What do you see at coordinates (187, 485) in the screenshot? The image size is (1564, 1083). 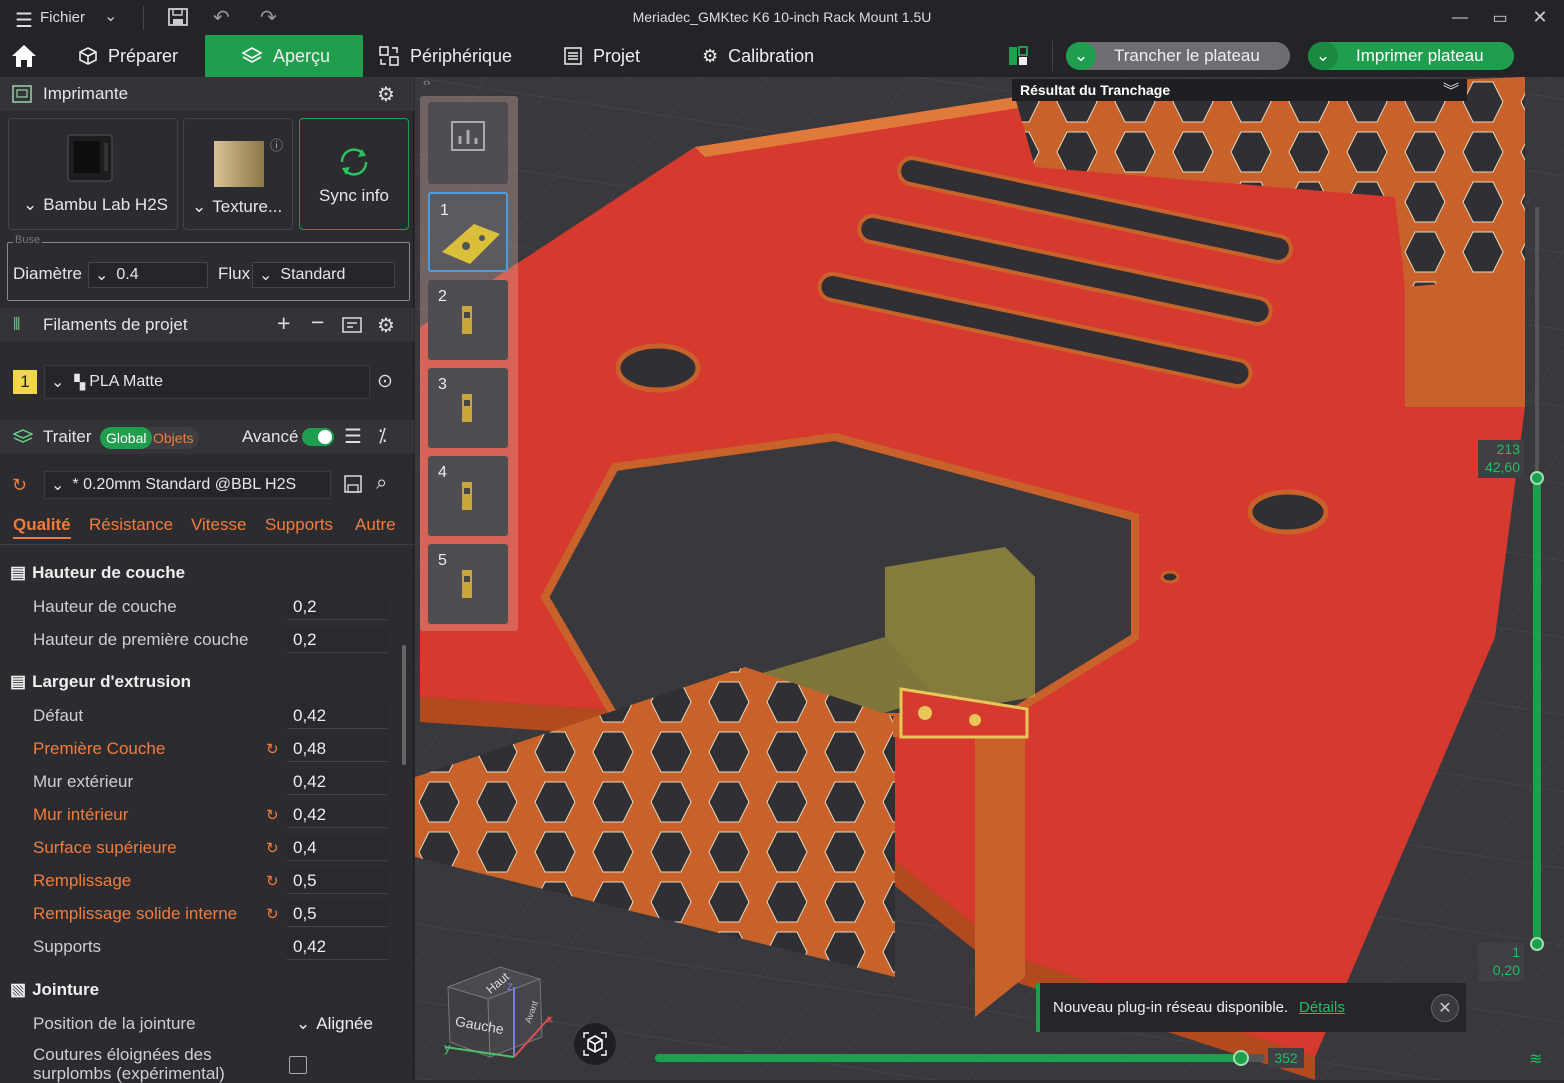 I see `process-profile-select: ⌄ * 0.20mm Standard @BBL H2S` at bounding box center [187, 485].